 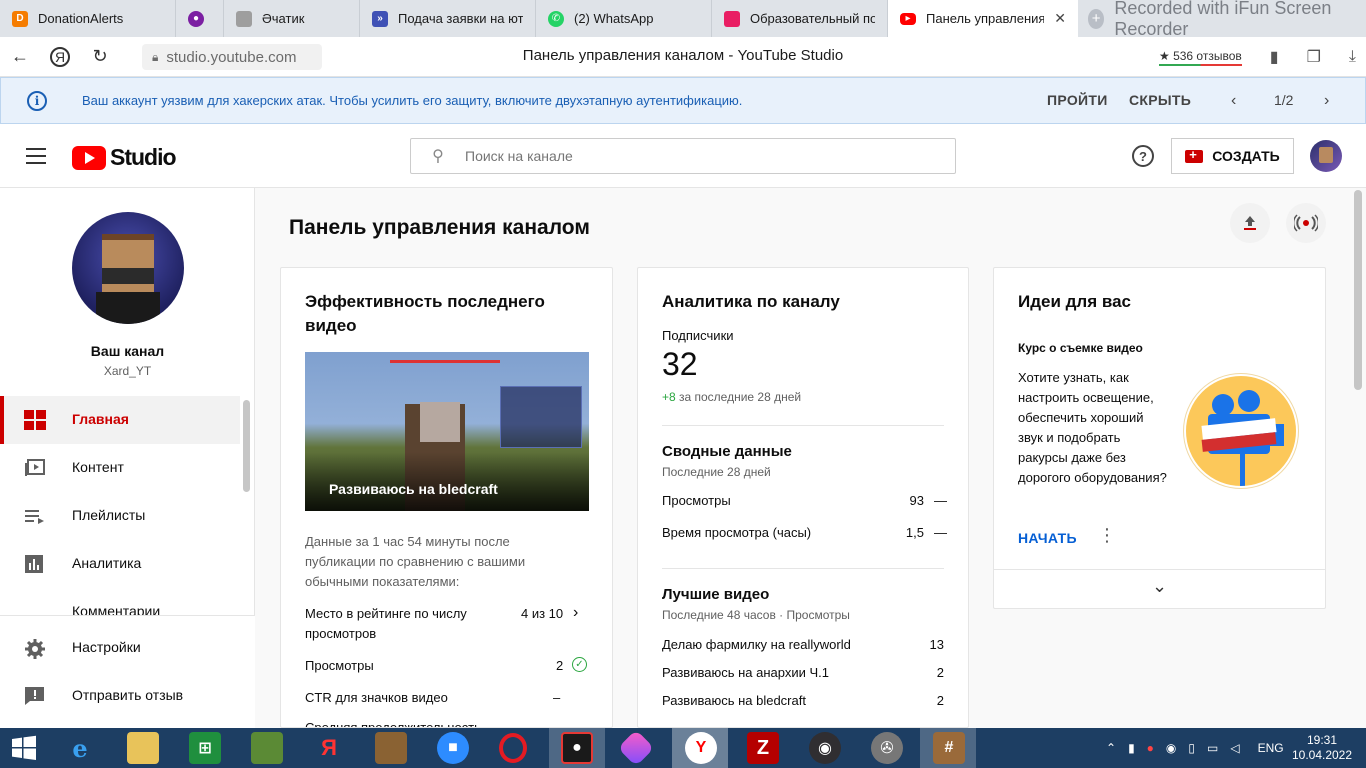 I want to click on sidebar-item-comments: Комментарии, so click(x=120, y=601).